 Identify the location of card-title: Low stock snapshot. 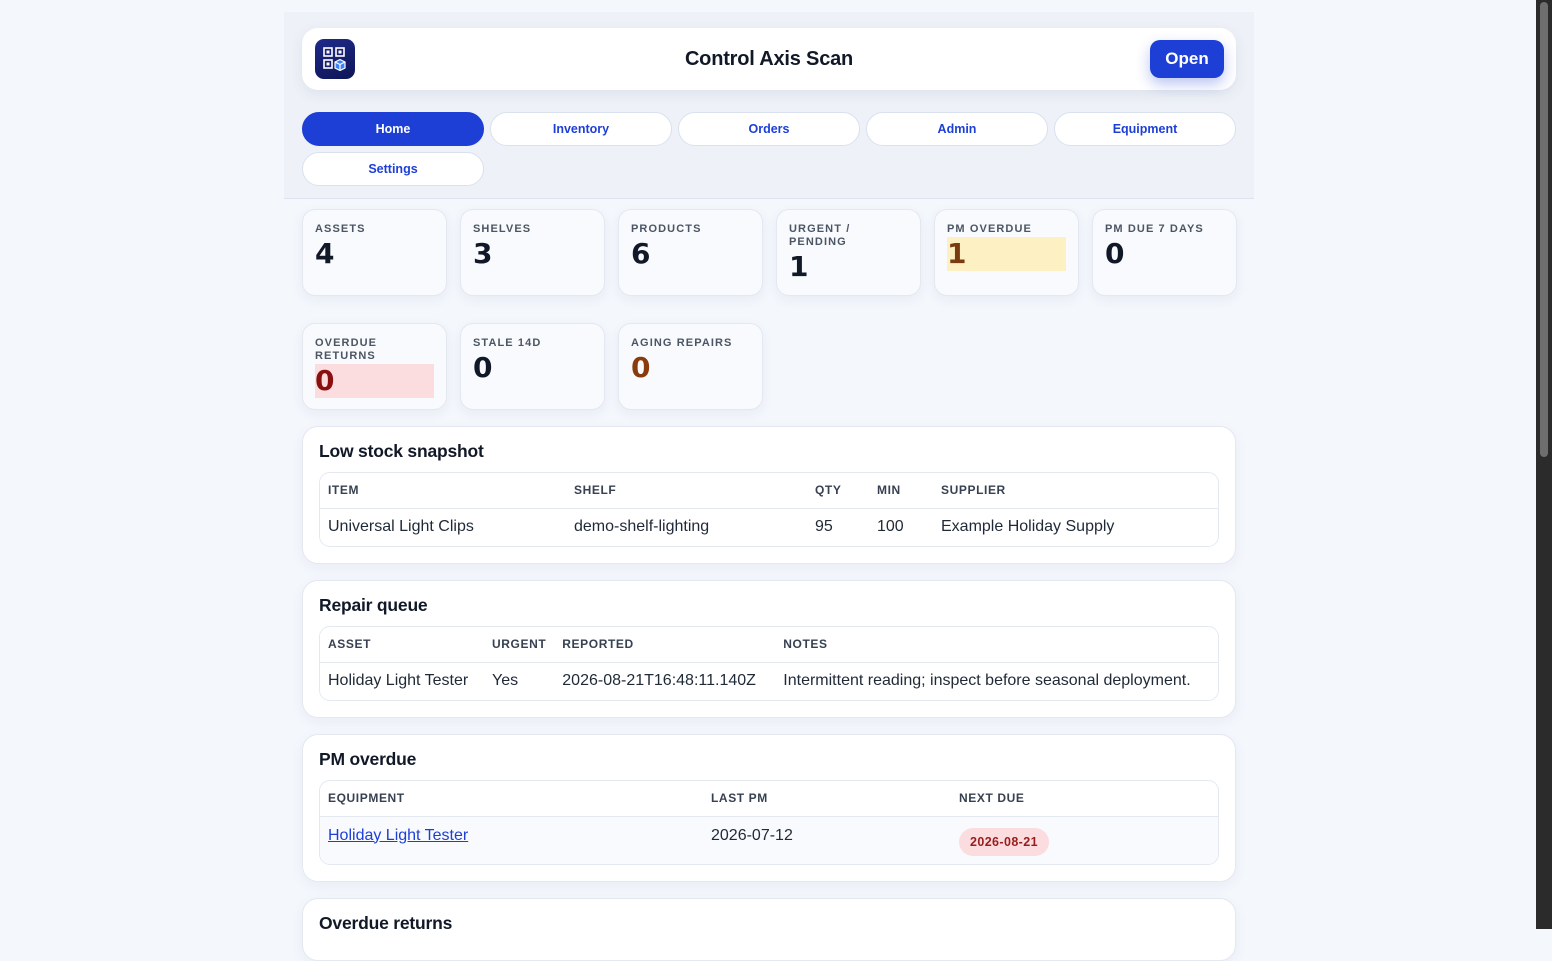
(401, 451).